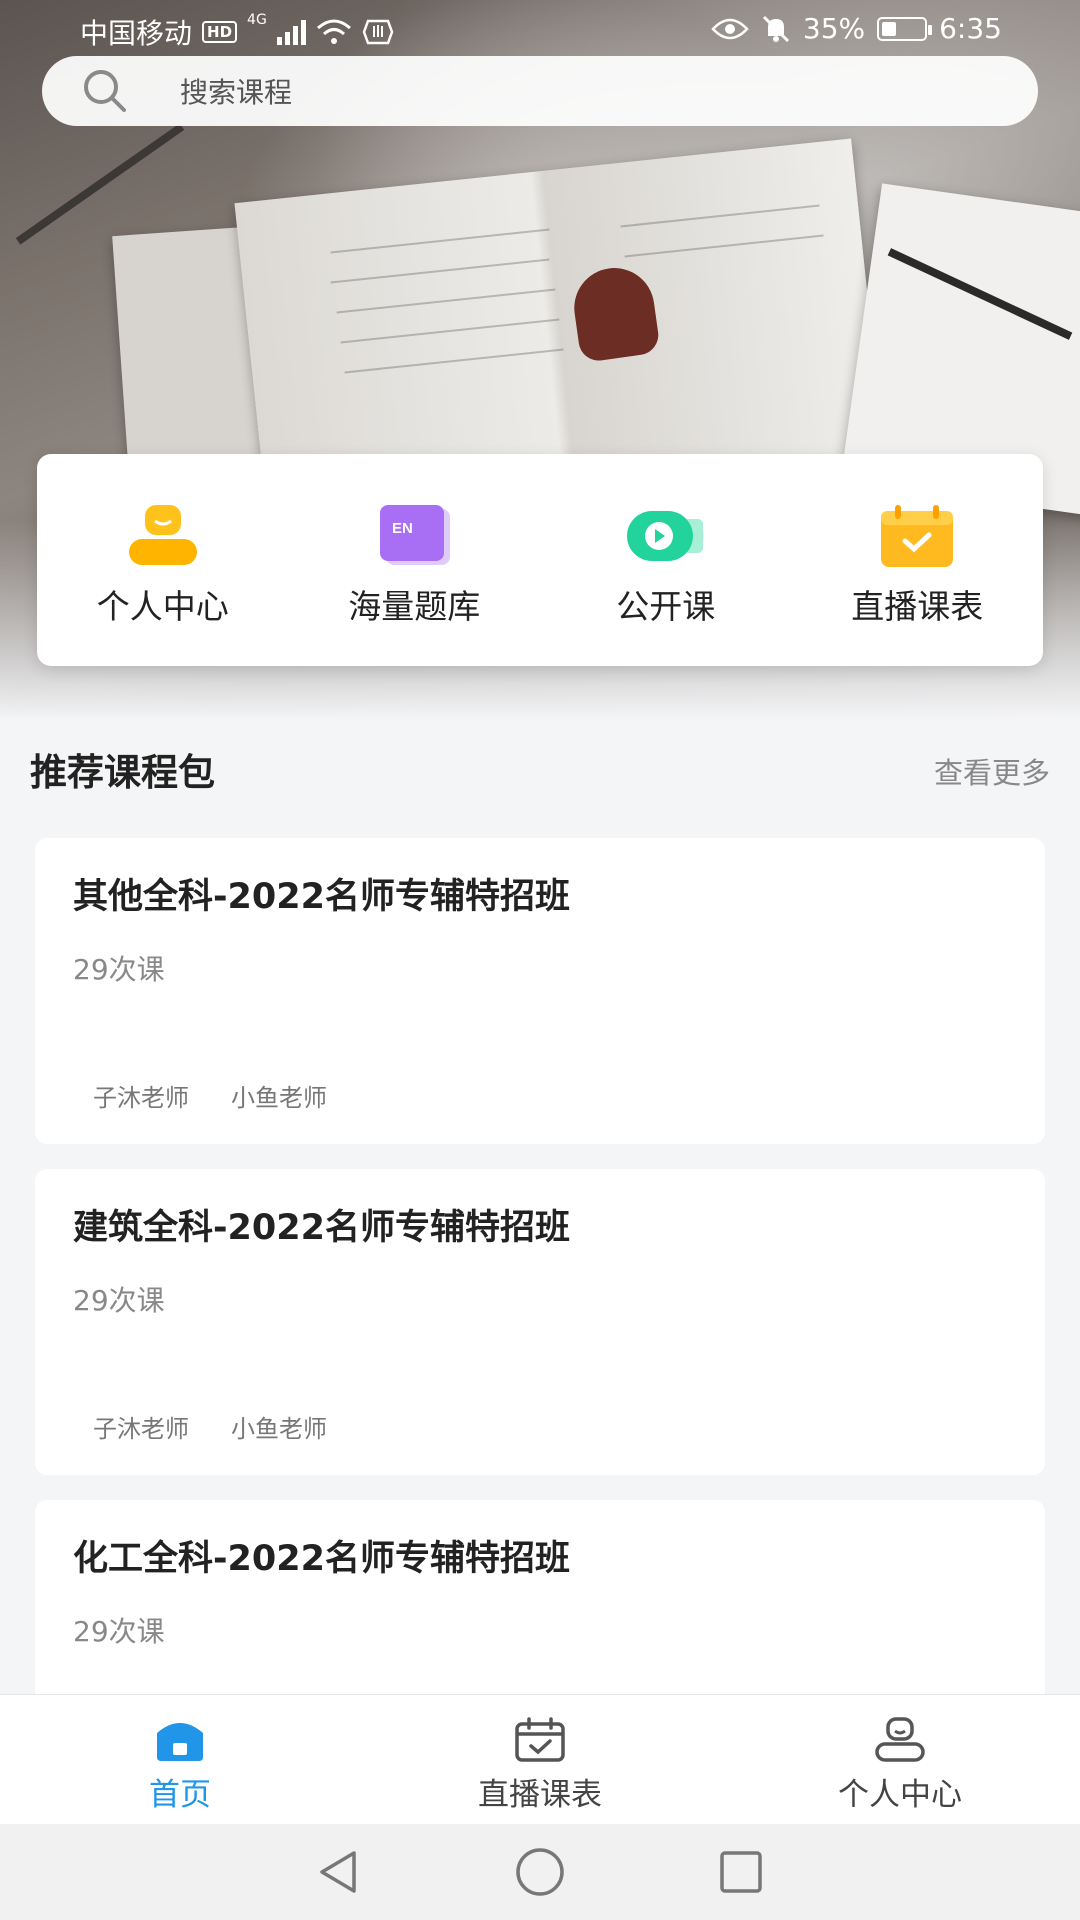  I want to click on search-placeholder: 搜索课程, so click(236, 92).